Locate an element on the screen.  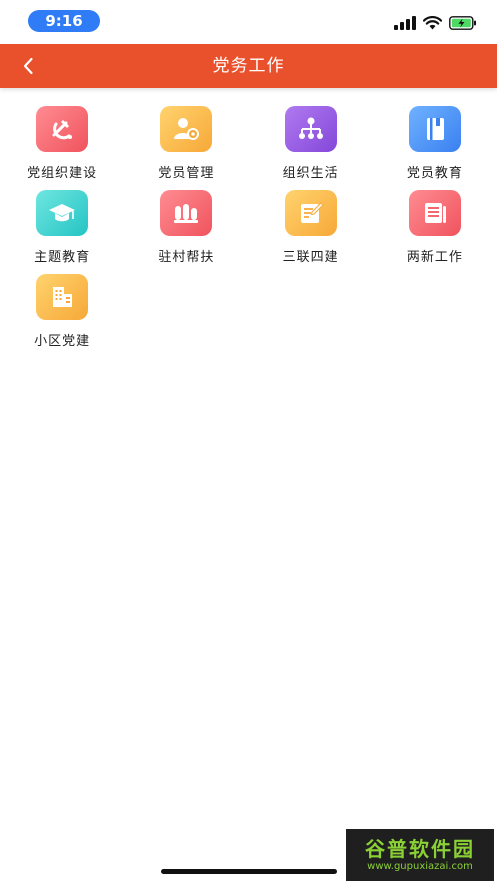
people-group-icon is located at coordinates (186, 213).